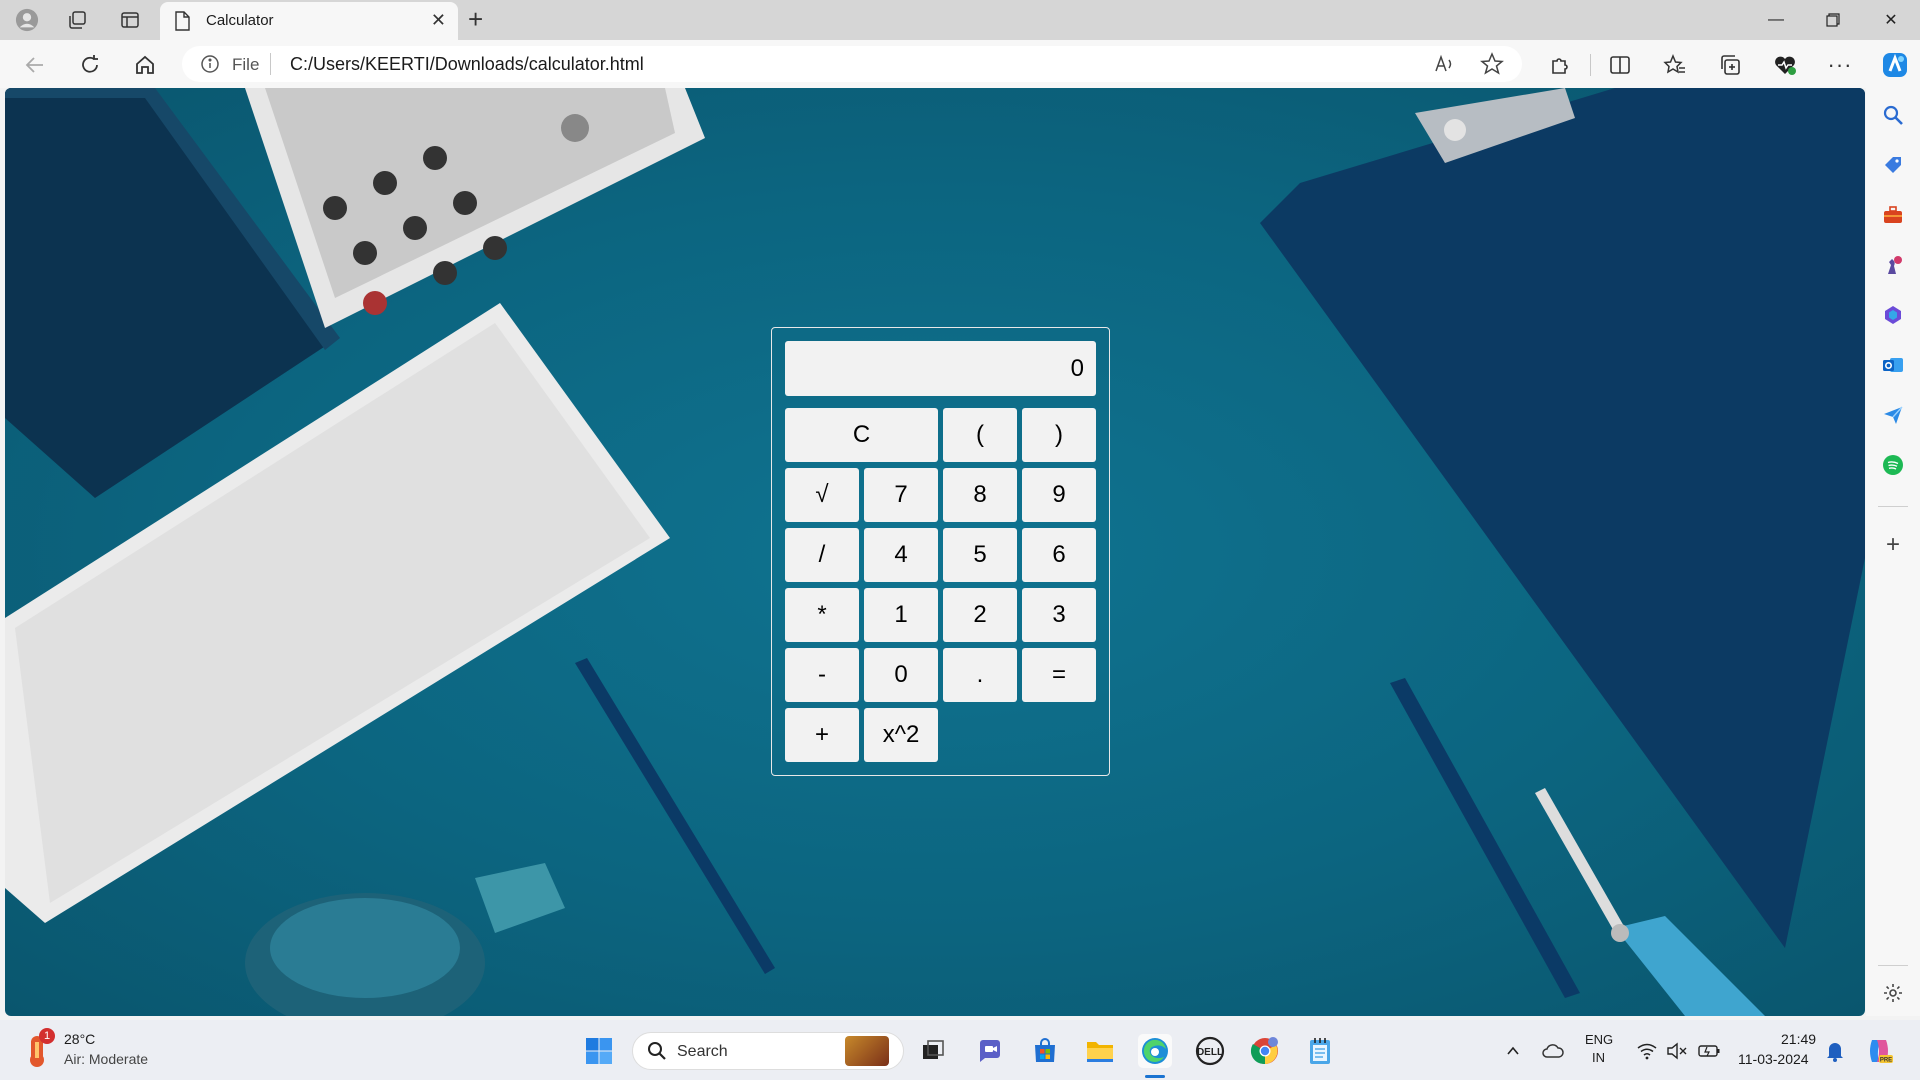 The height and width of the screenshot is (1080, 1920). I want to click on windows-start-icon, so click(599, 1051).